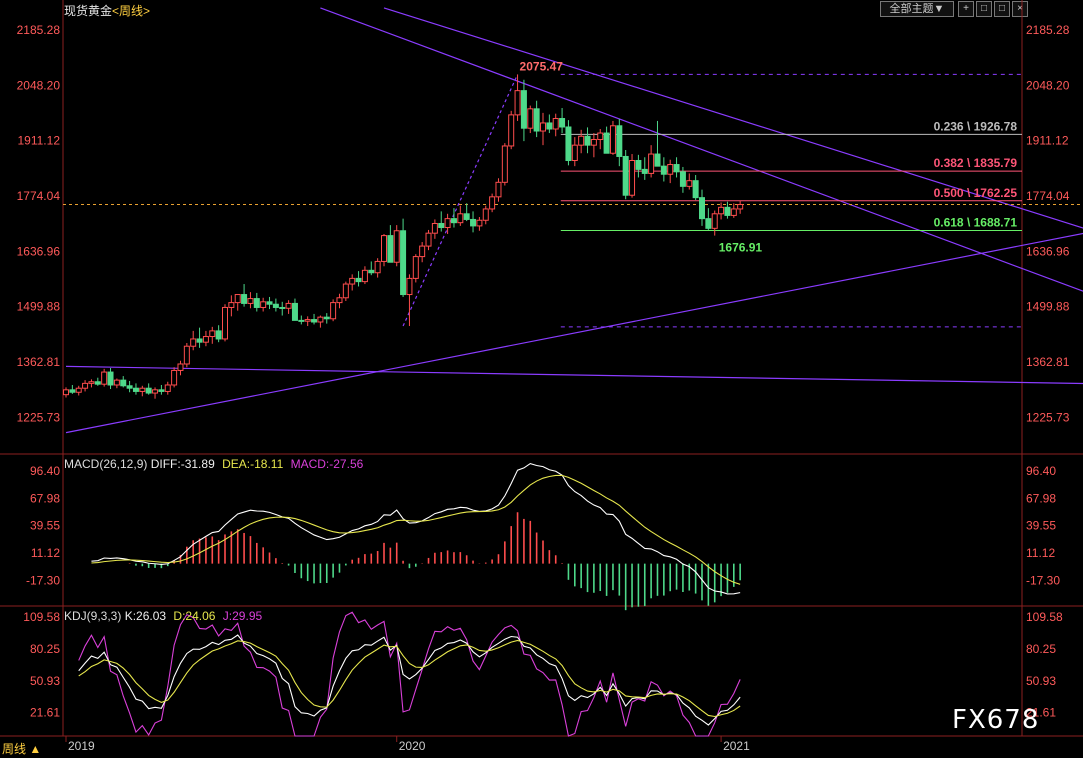 This screenshot has width=1083, height=758. What do you see at coordinates (45, 498) in the screenshot?
I see `macd-tick-left: 67.98` at bounding box center [45, 498].